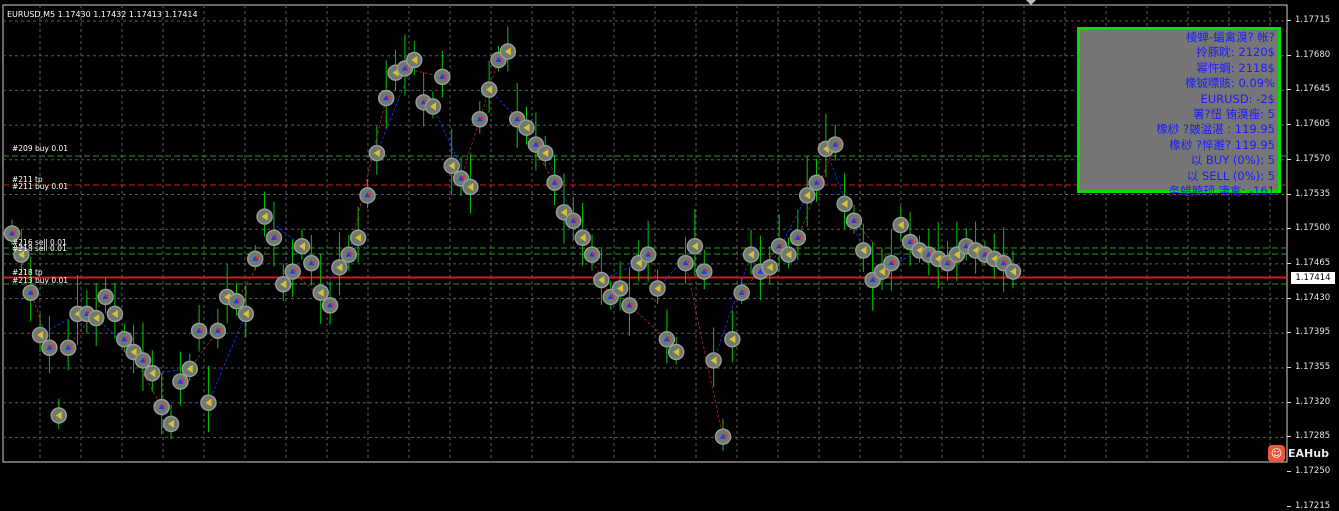 This screenshot has width=1339, height=511. I want to click on info-line: 署?忸 铕溴痤: 5, so click(1233, 114).